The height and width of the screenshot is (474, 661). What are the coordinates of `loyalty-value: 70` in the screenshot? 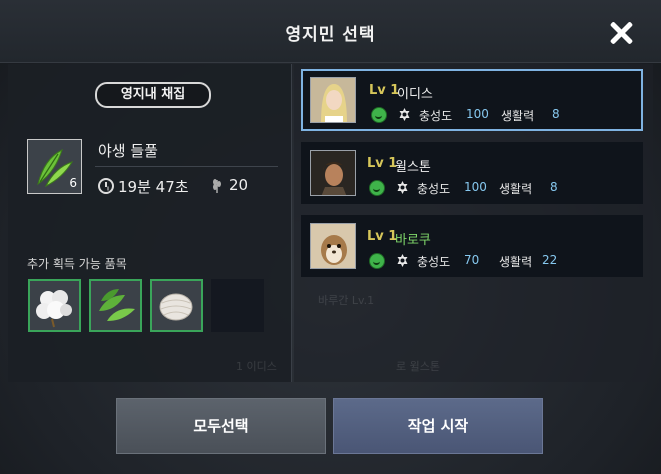 It's located at (472, 260).